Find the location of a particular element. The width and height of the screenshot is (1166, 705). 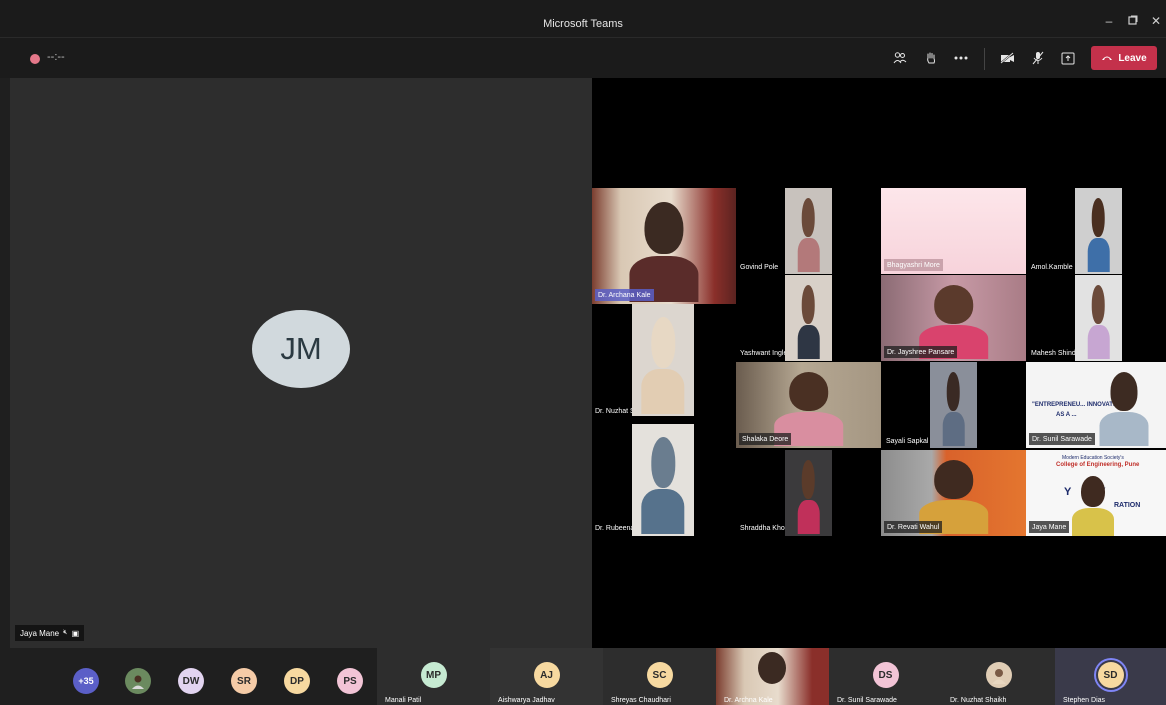

featured-avatar: JM is located at coordinates (301, 349).